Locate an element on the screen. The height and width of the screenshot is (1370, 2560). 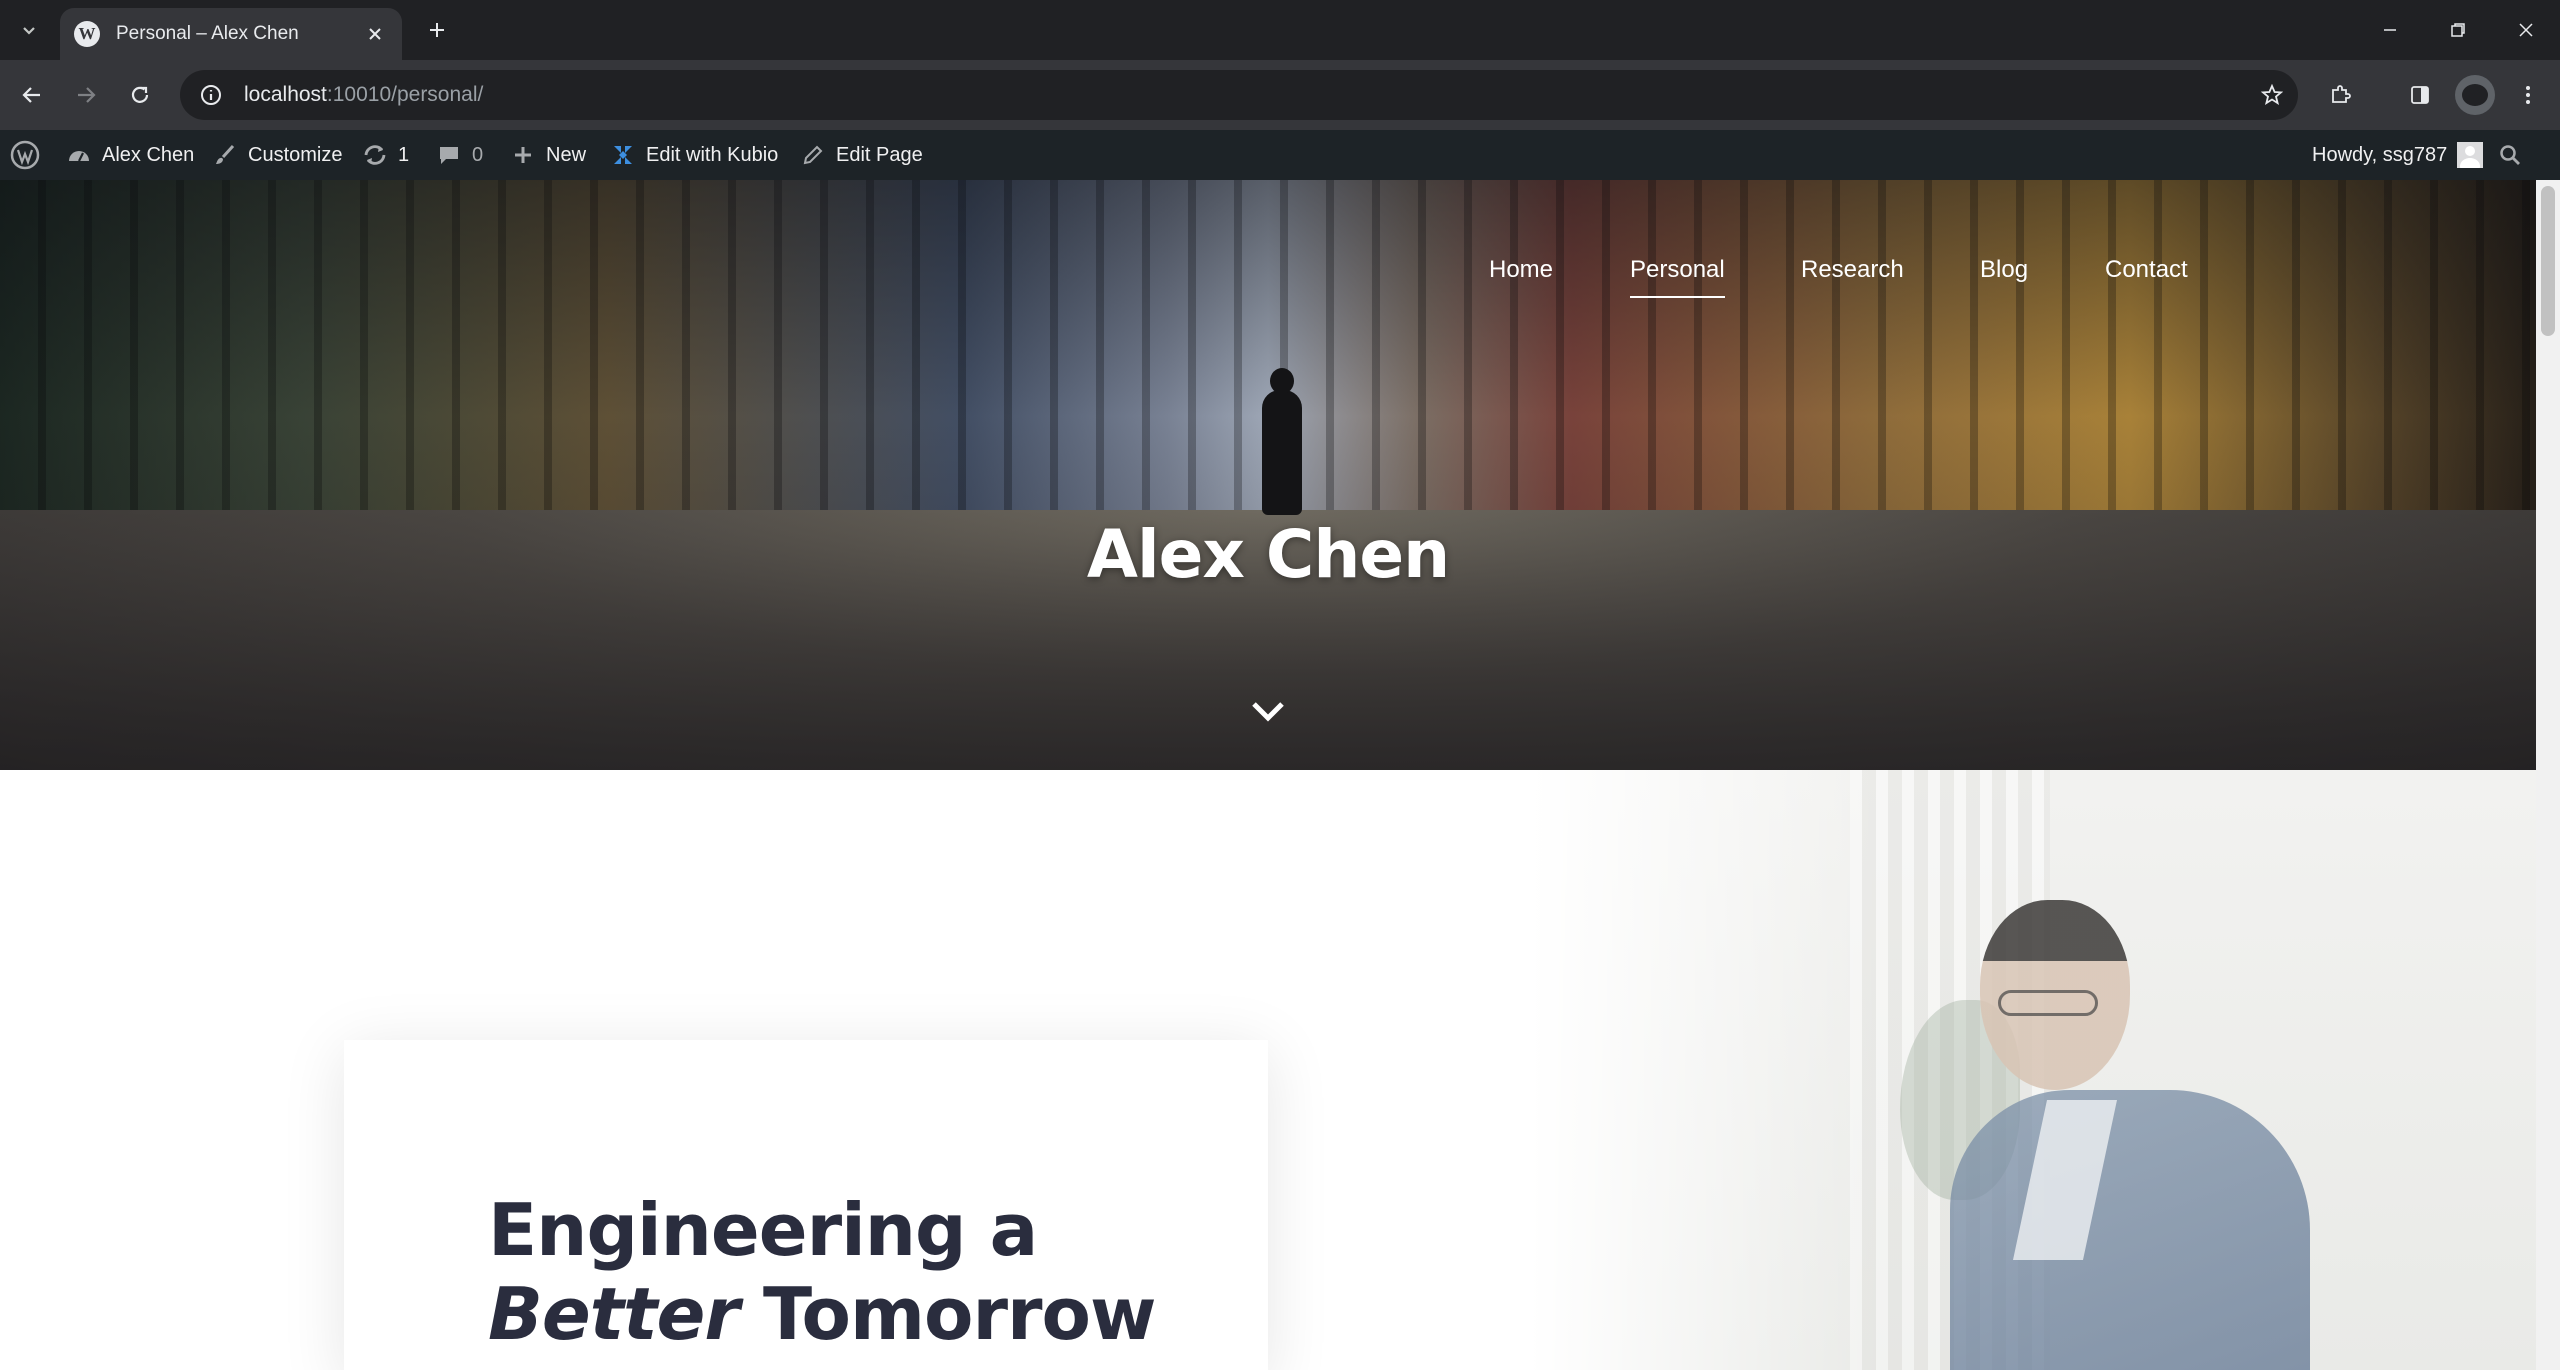
my-account-menu: Howdy, ssg787 is located at coordinates (2398, 155).